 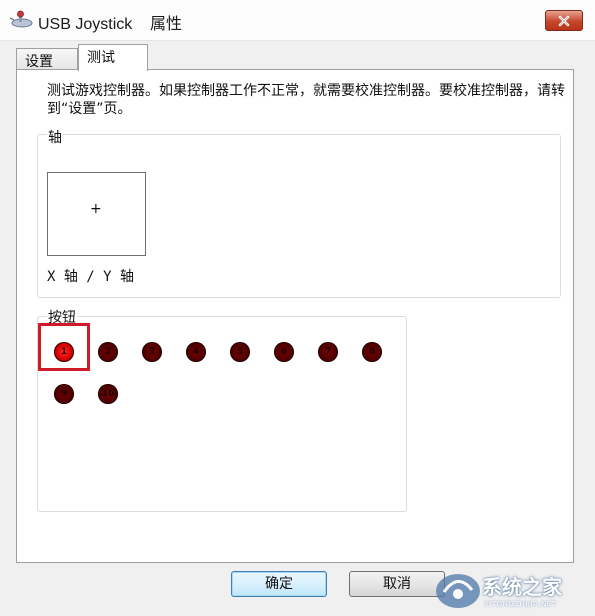 I want to click on button-indicator-8: 8, so click(x=372, y=352).